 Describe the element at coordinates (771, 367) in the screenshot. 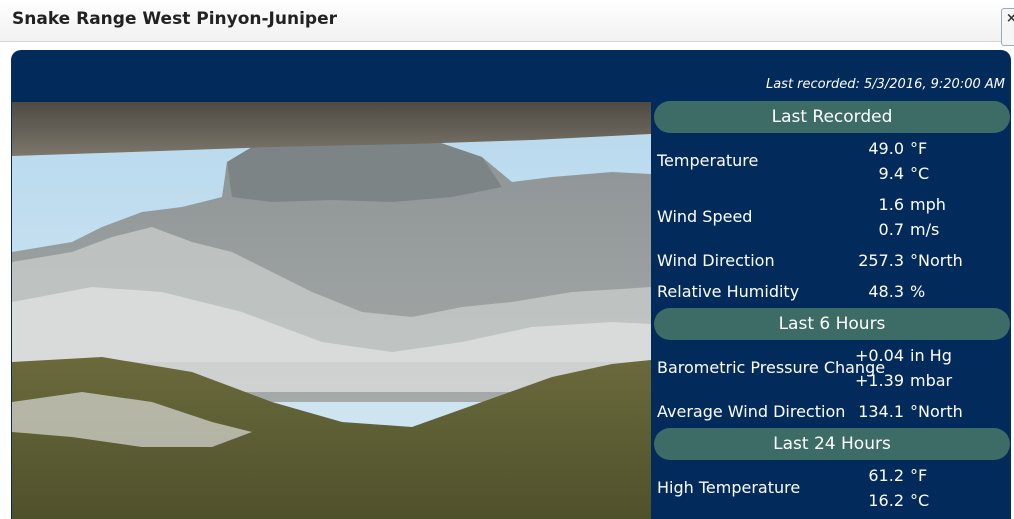

I see `pressure-change-label: Barometric Pressure Change` at that location.